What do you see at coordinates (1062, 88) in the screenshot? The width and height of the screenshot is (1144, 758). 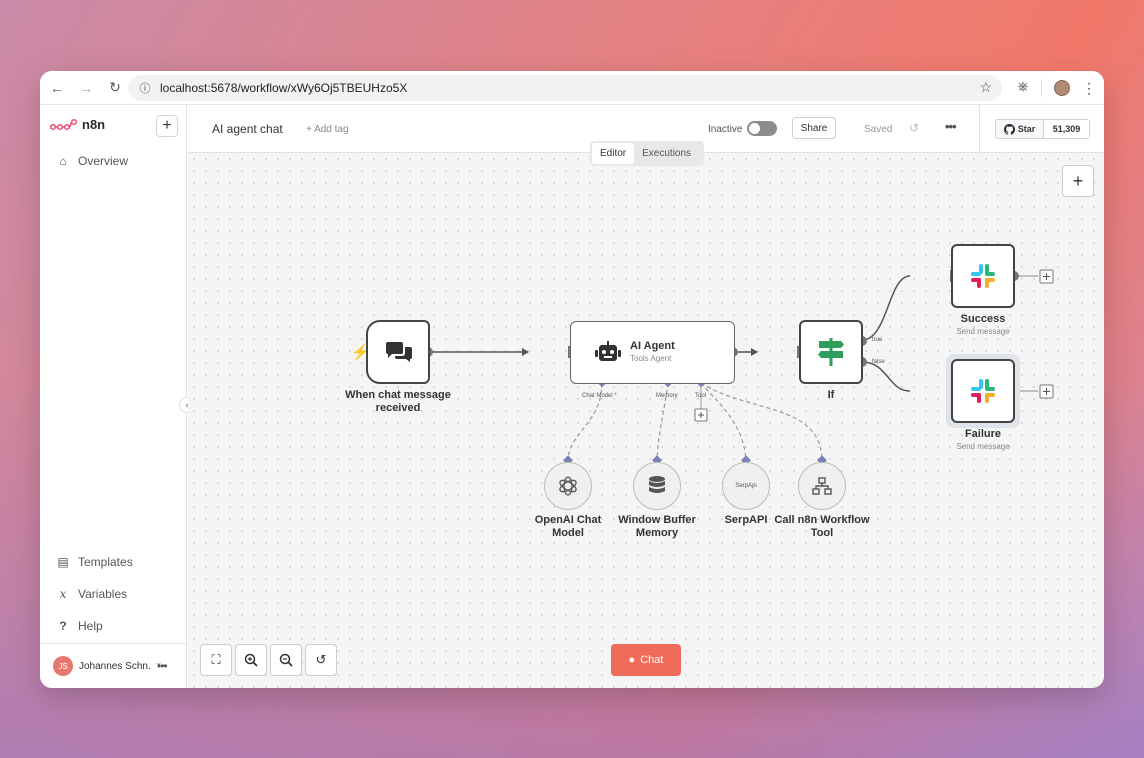 I see `profile-avatar` at bounding box center [1062, 88].